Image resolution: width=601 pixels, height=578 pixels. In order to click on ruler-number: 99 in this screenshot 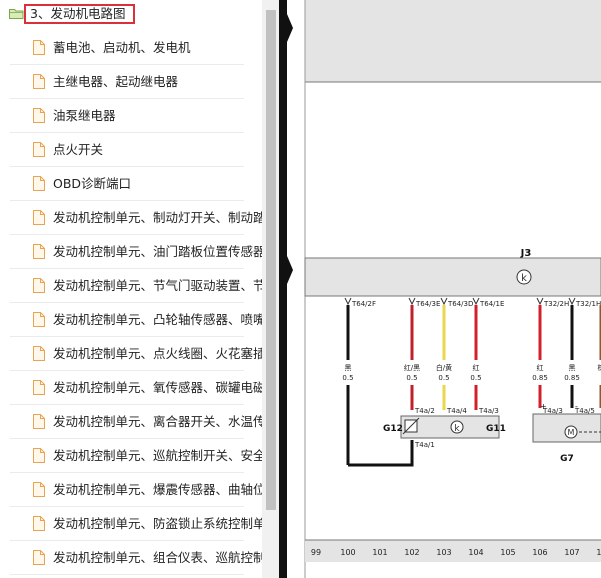, I will do `click(316, 552)`.